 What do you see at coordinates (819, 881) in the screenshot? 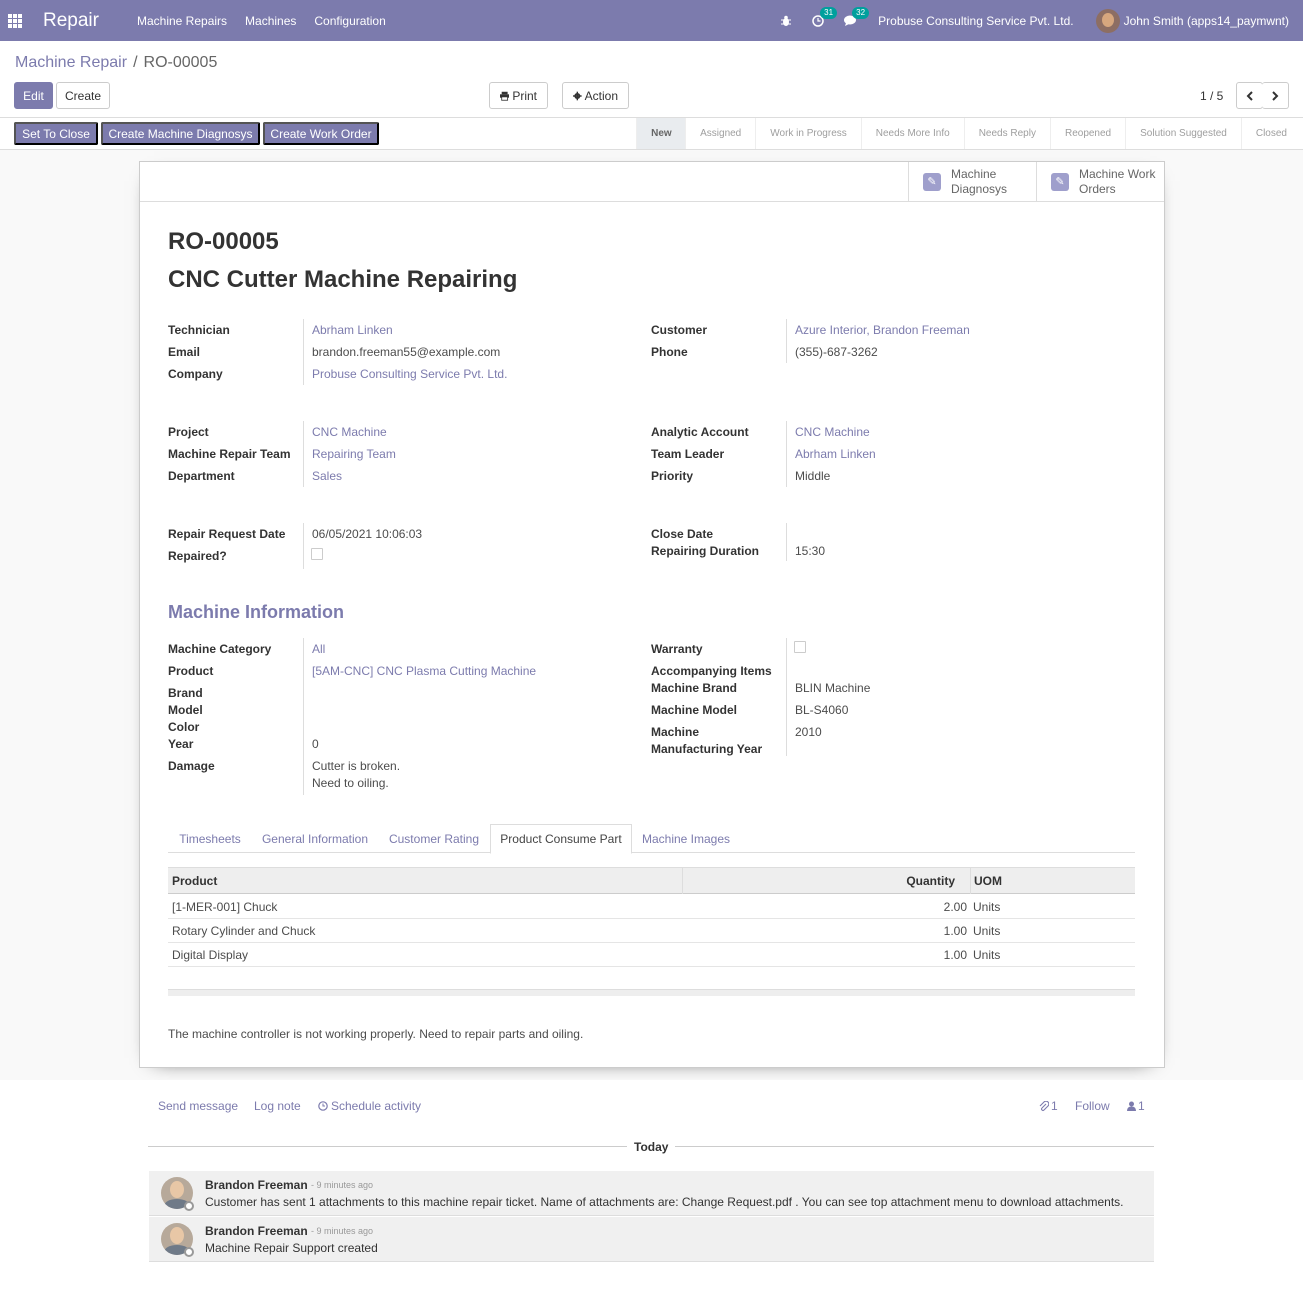
I see `column-quantity: Quantity` at bounding box center [819, 881].